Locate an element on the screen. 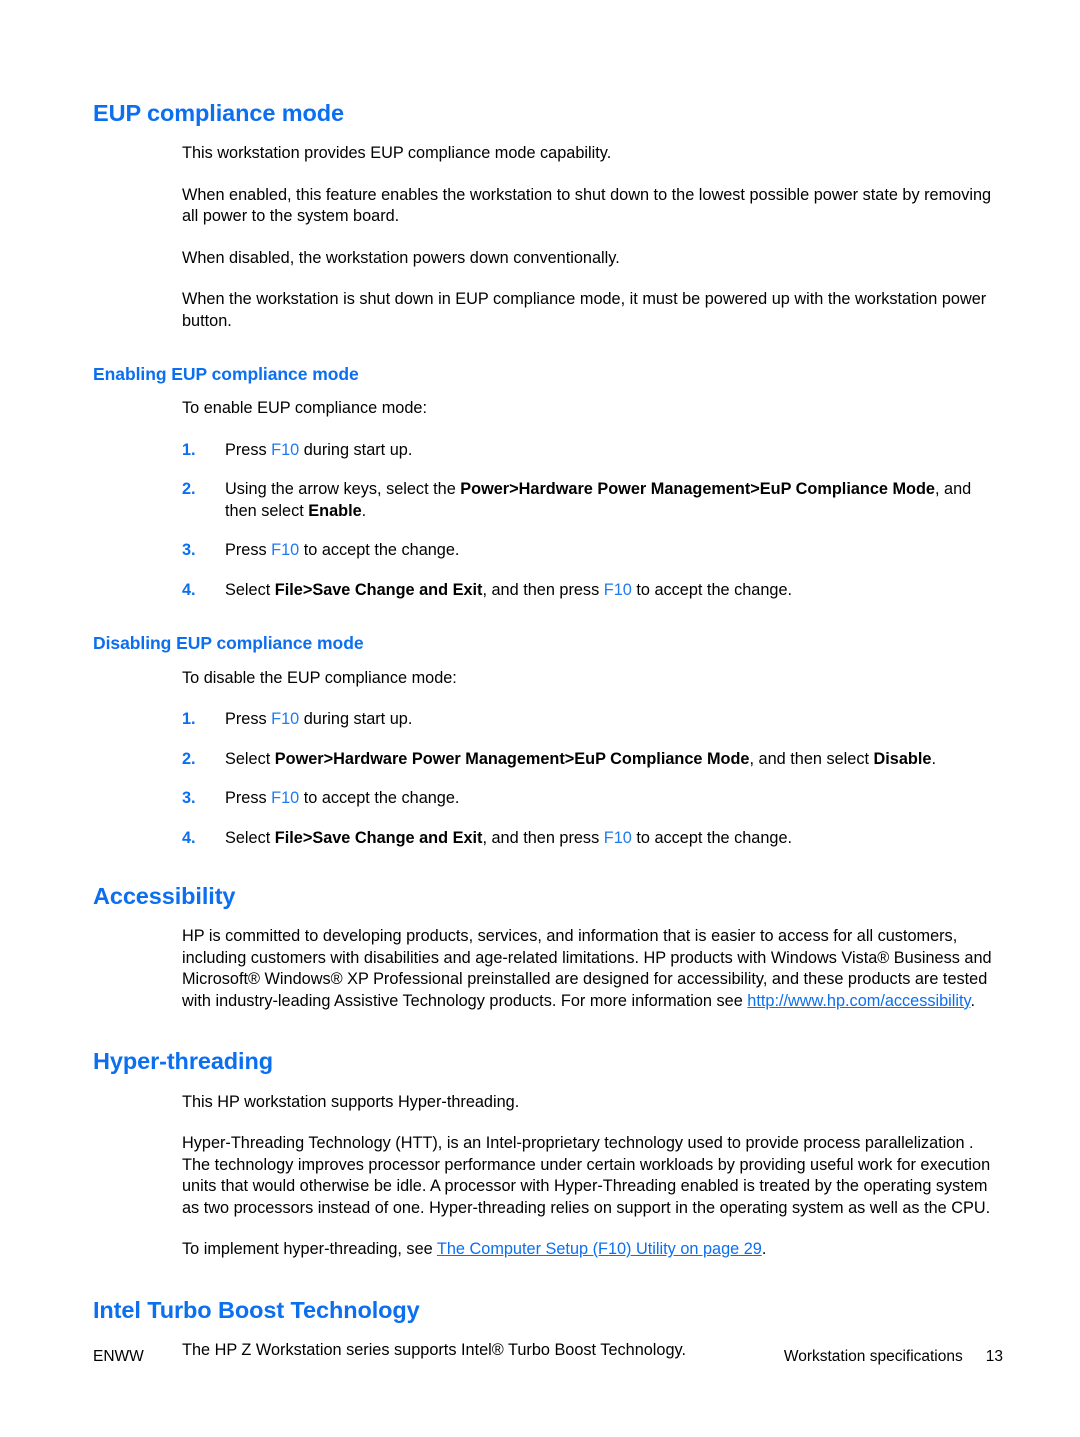 This screenshot has height=1437, width=1080. section-heading-eup-compliance-mode: EUP compliance mode is located at coordinates (219, 113).